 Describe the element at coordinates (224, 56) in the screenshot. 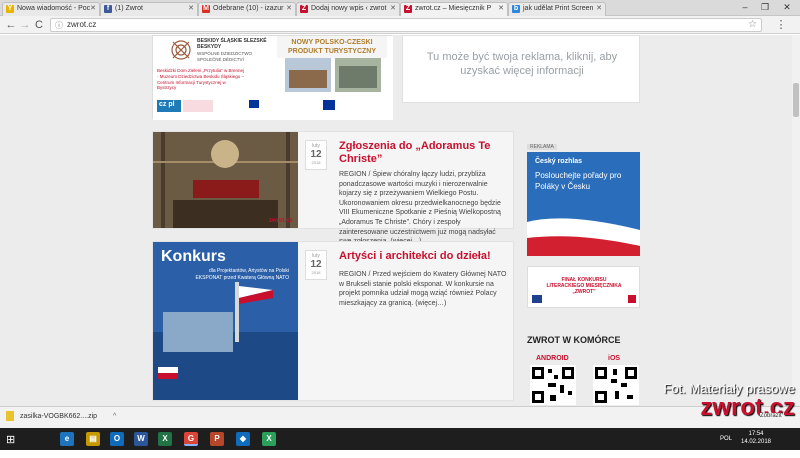

I see `banner-subtitle: WSPÓLNE DZIEDZICTWO SPOLEČNÉ DĚDICTVÍ` at that location.